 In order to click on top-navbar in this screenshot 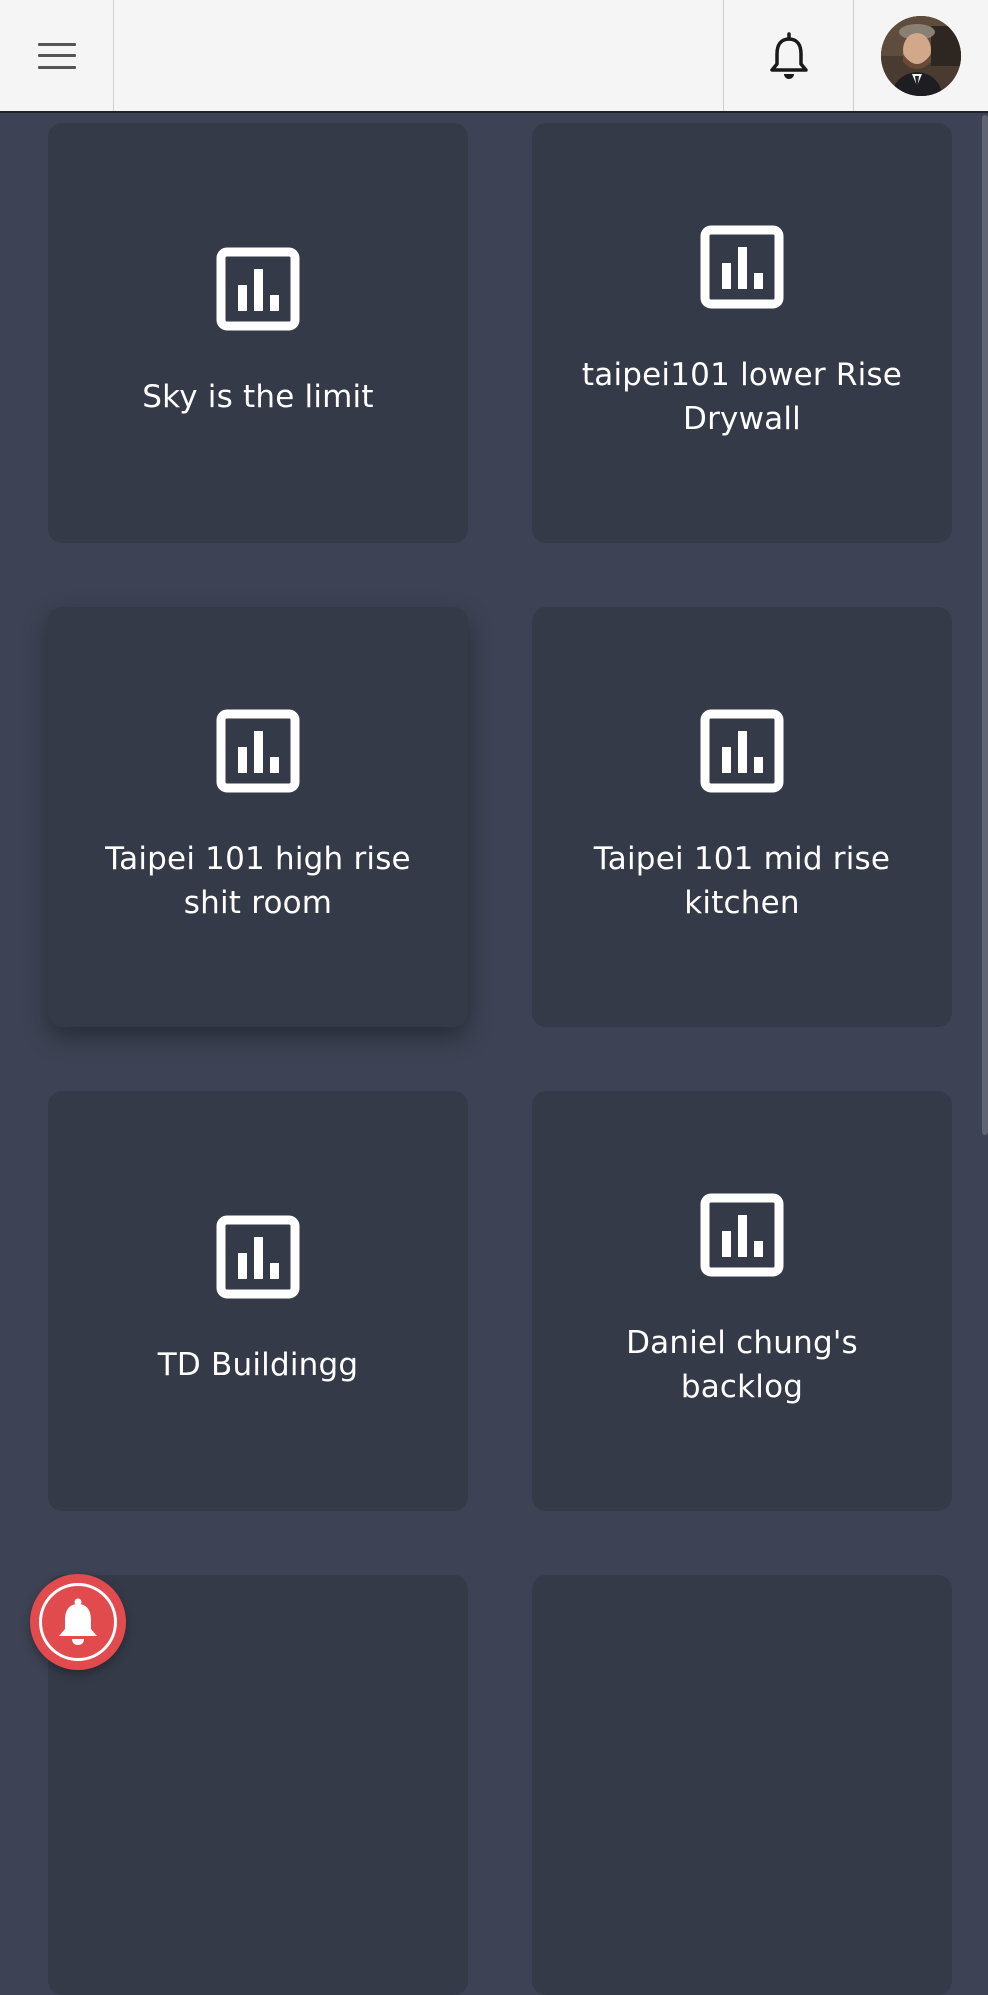, I will do `click(494, 56)`.